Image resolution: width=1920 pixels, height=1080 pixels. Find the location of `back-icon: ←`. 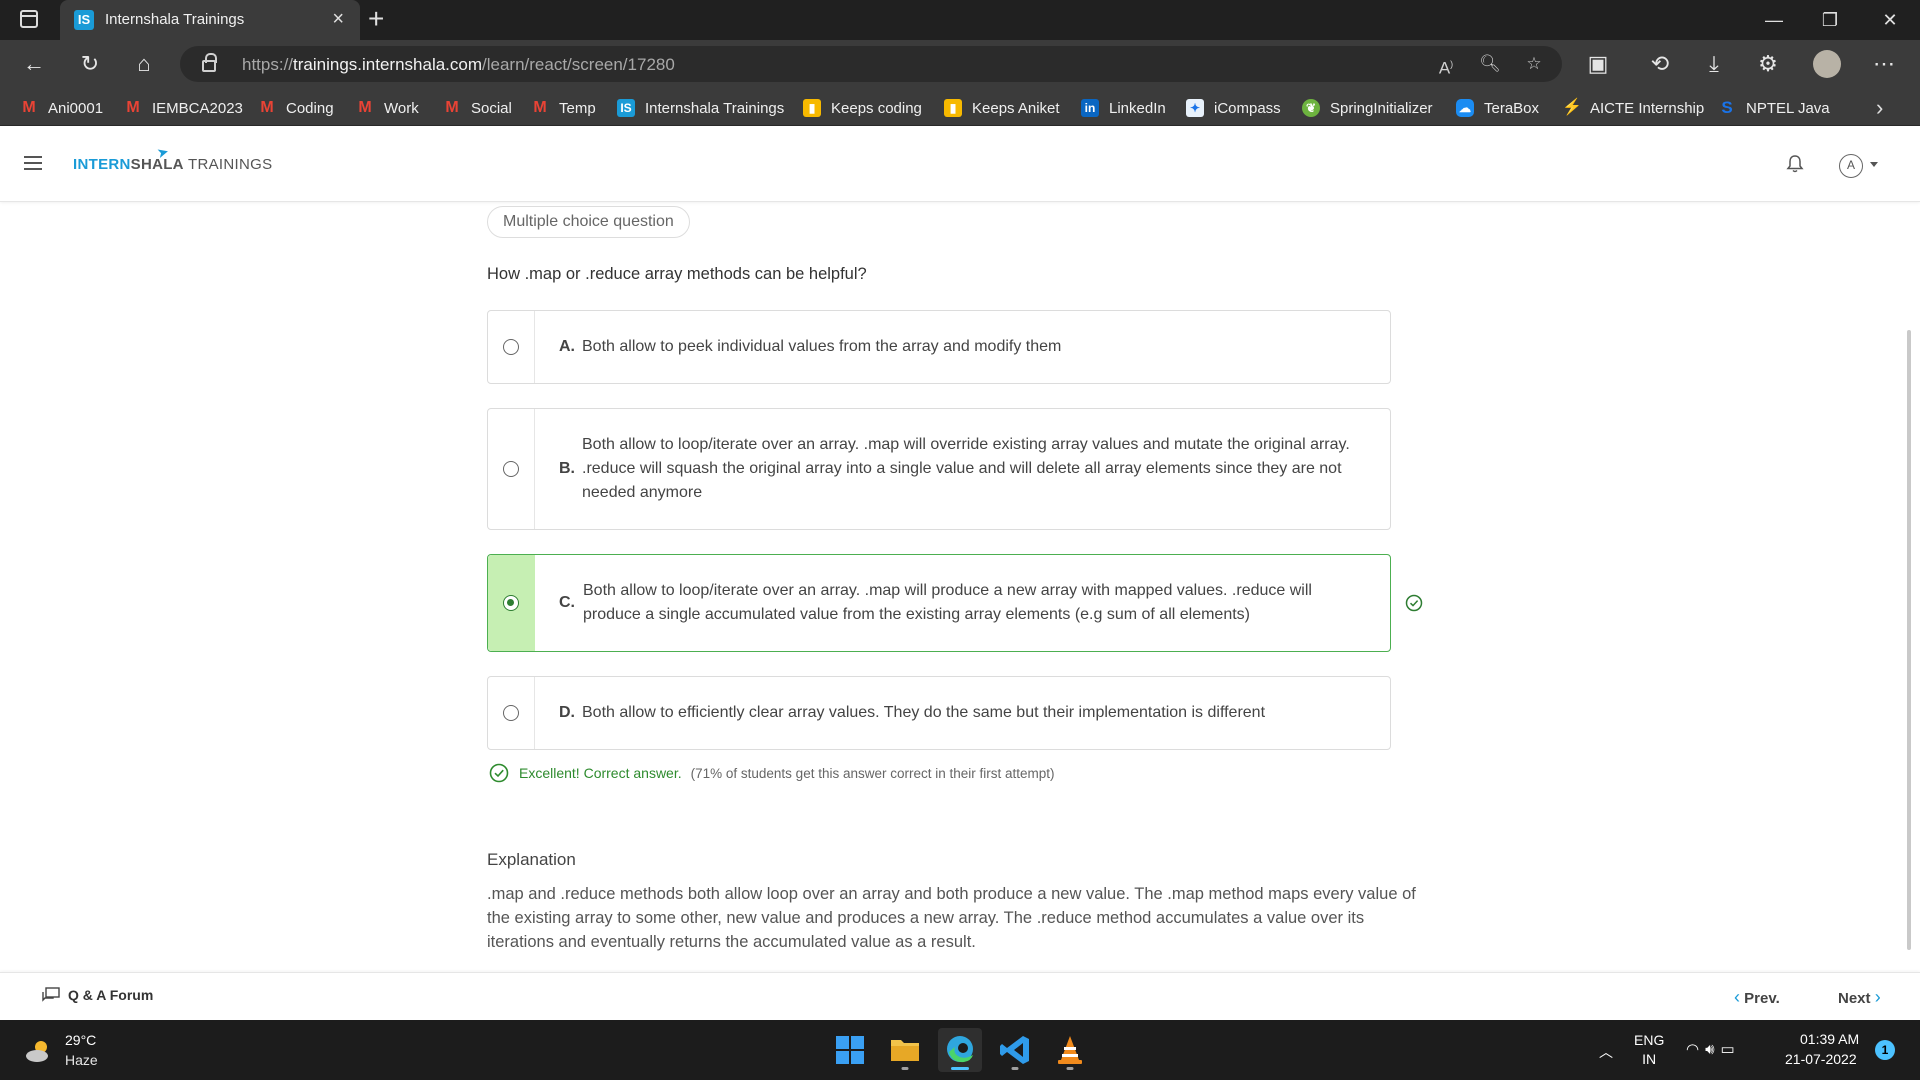

back-icon: ← is located at coordinates (34, 64).